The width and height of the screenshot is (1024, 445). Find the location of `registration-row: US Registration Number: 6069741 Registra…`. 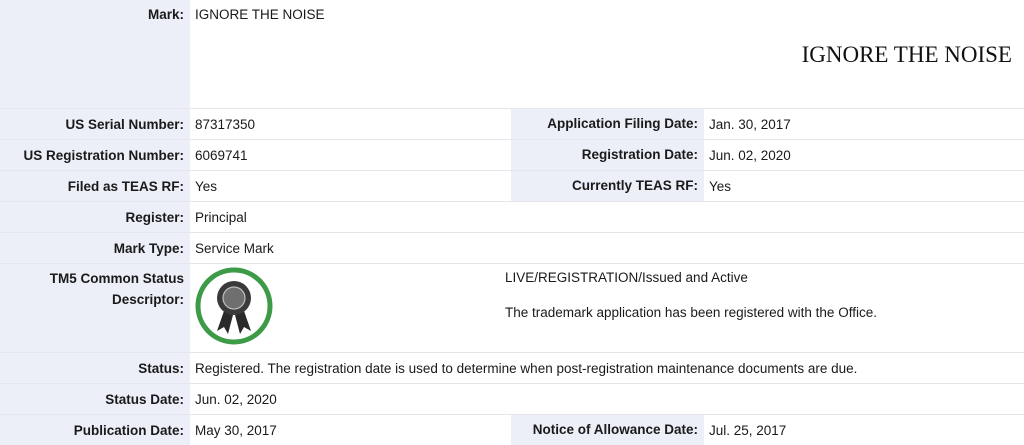

registration-row: US Registration Number: 6069741 Registra… is located at coordinates (512, 155).